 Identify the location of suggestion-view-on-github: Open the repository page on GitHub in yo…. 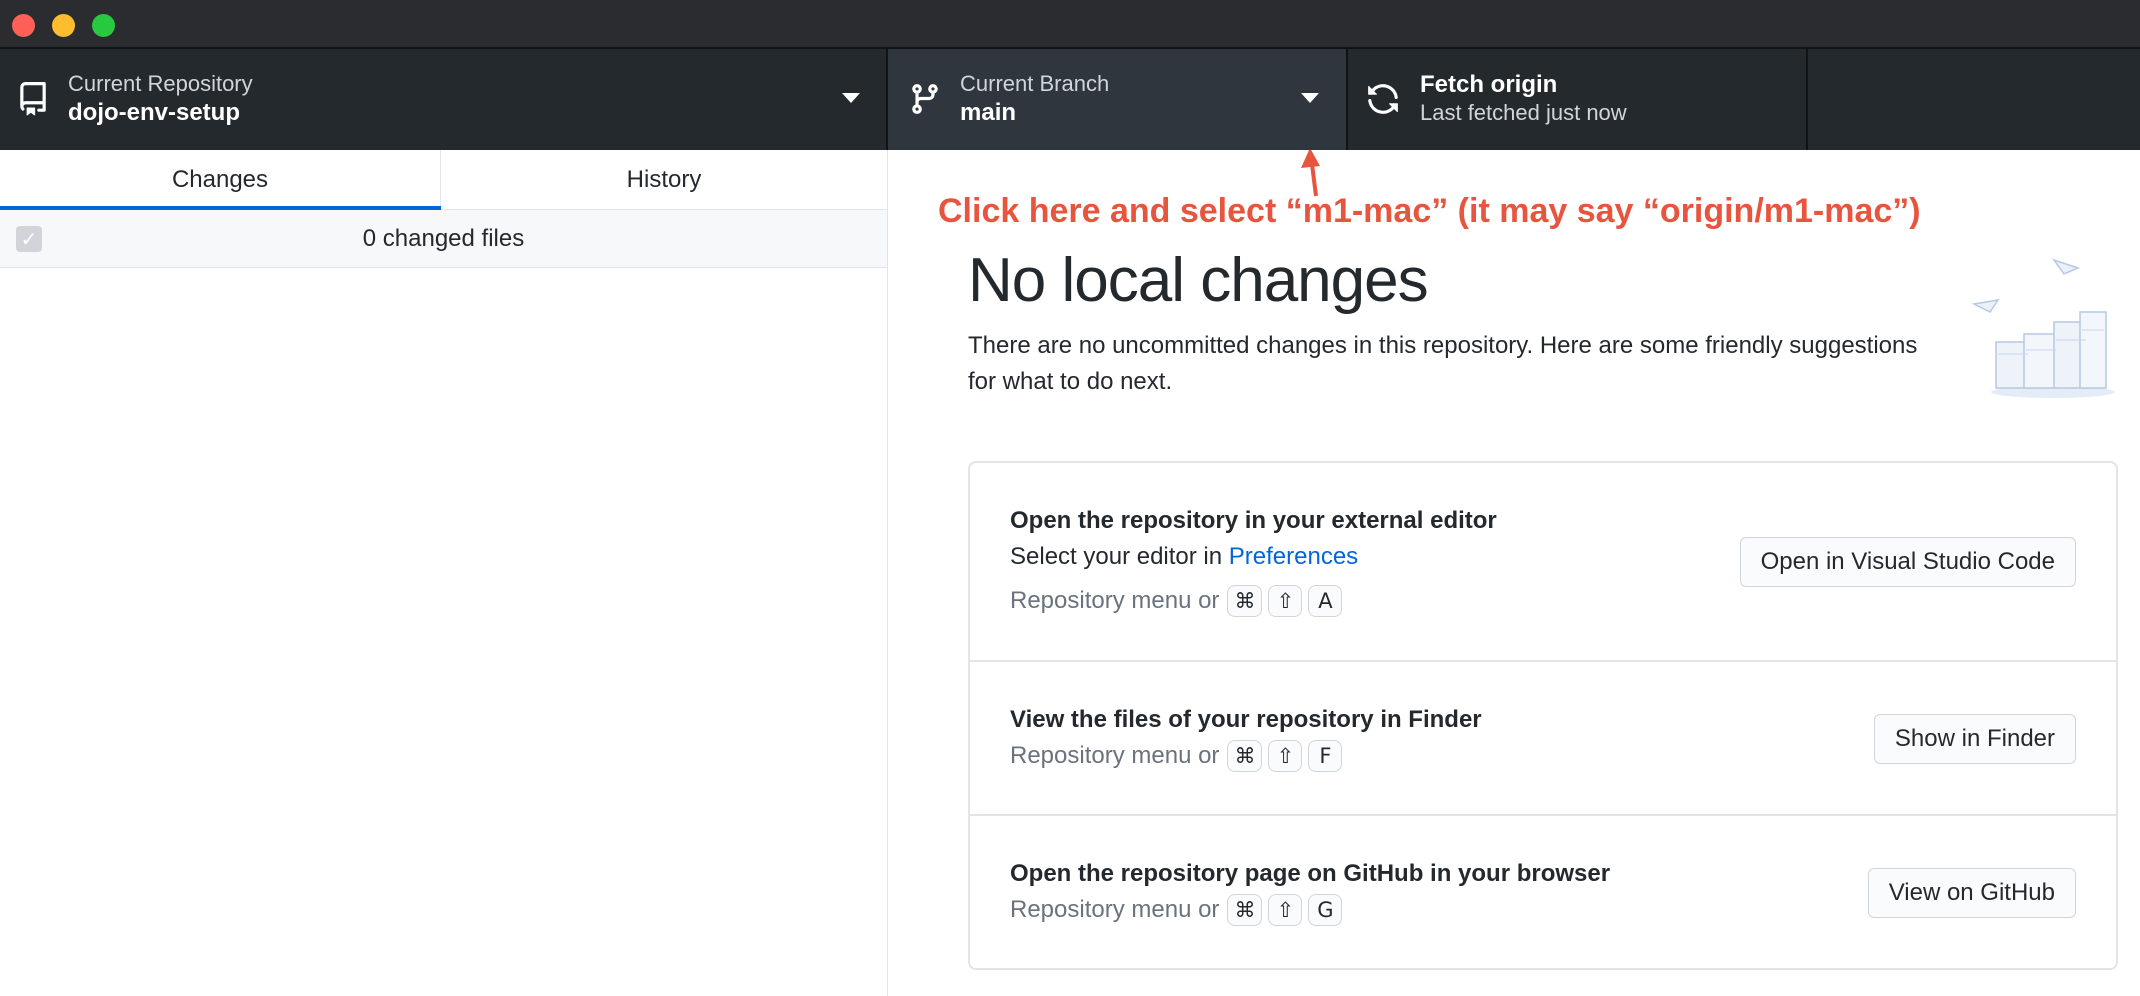
(1543, 892).